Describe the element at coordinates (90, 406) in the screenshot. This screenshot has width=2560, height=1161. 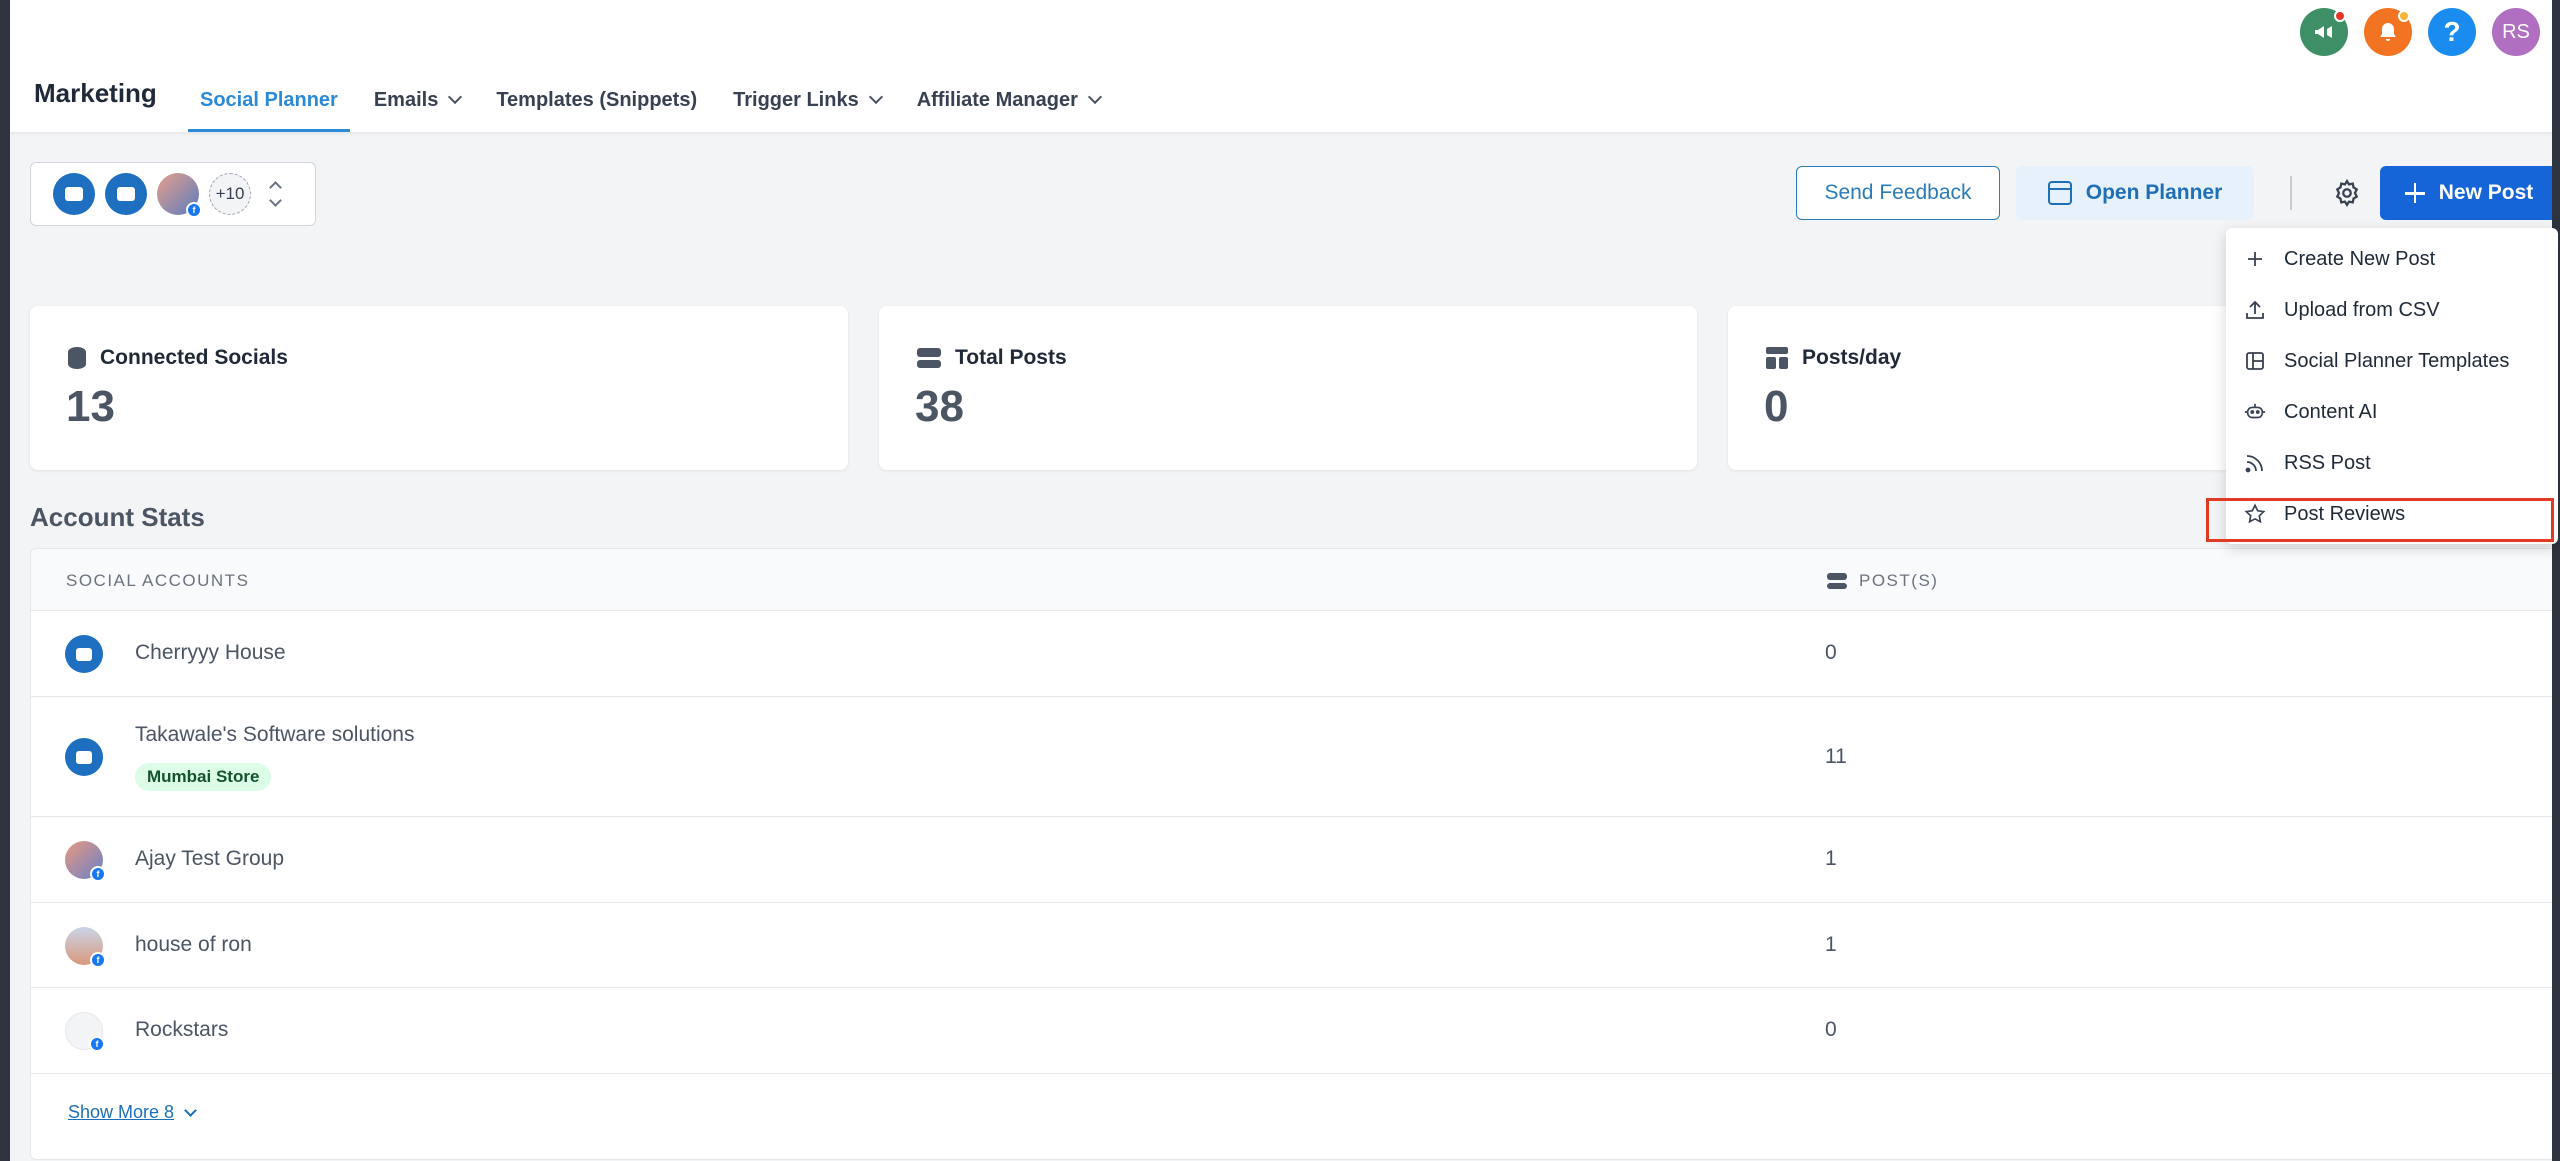
I see `stat-value: 13` at that location.